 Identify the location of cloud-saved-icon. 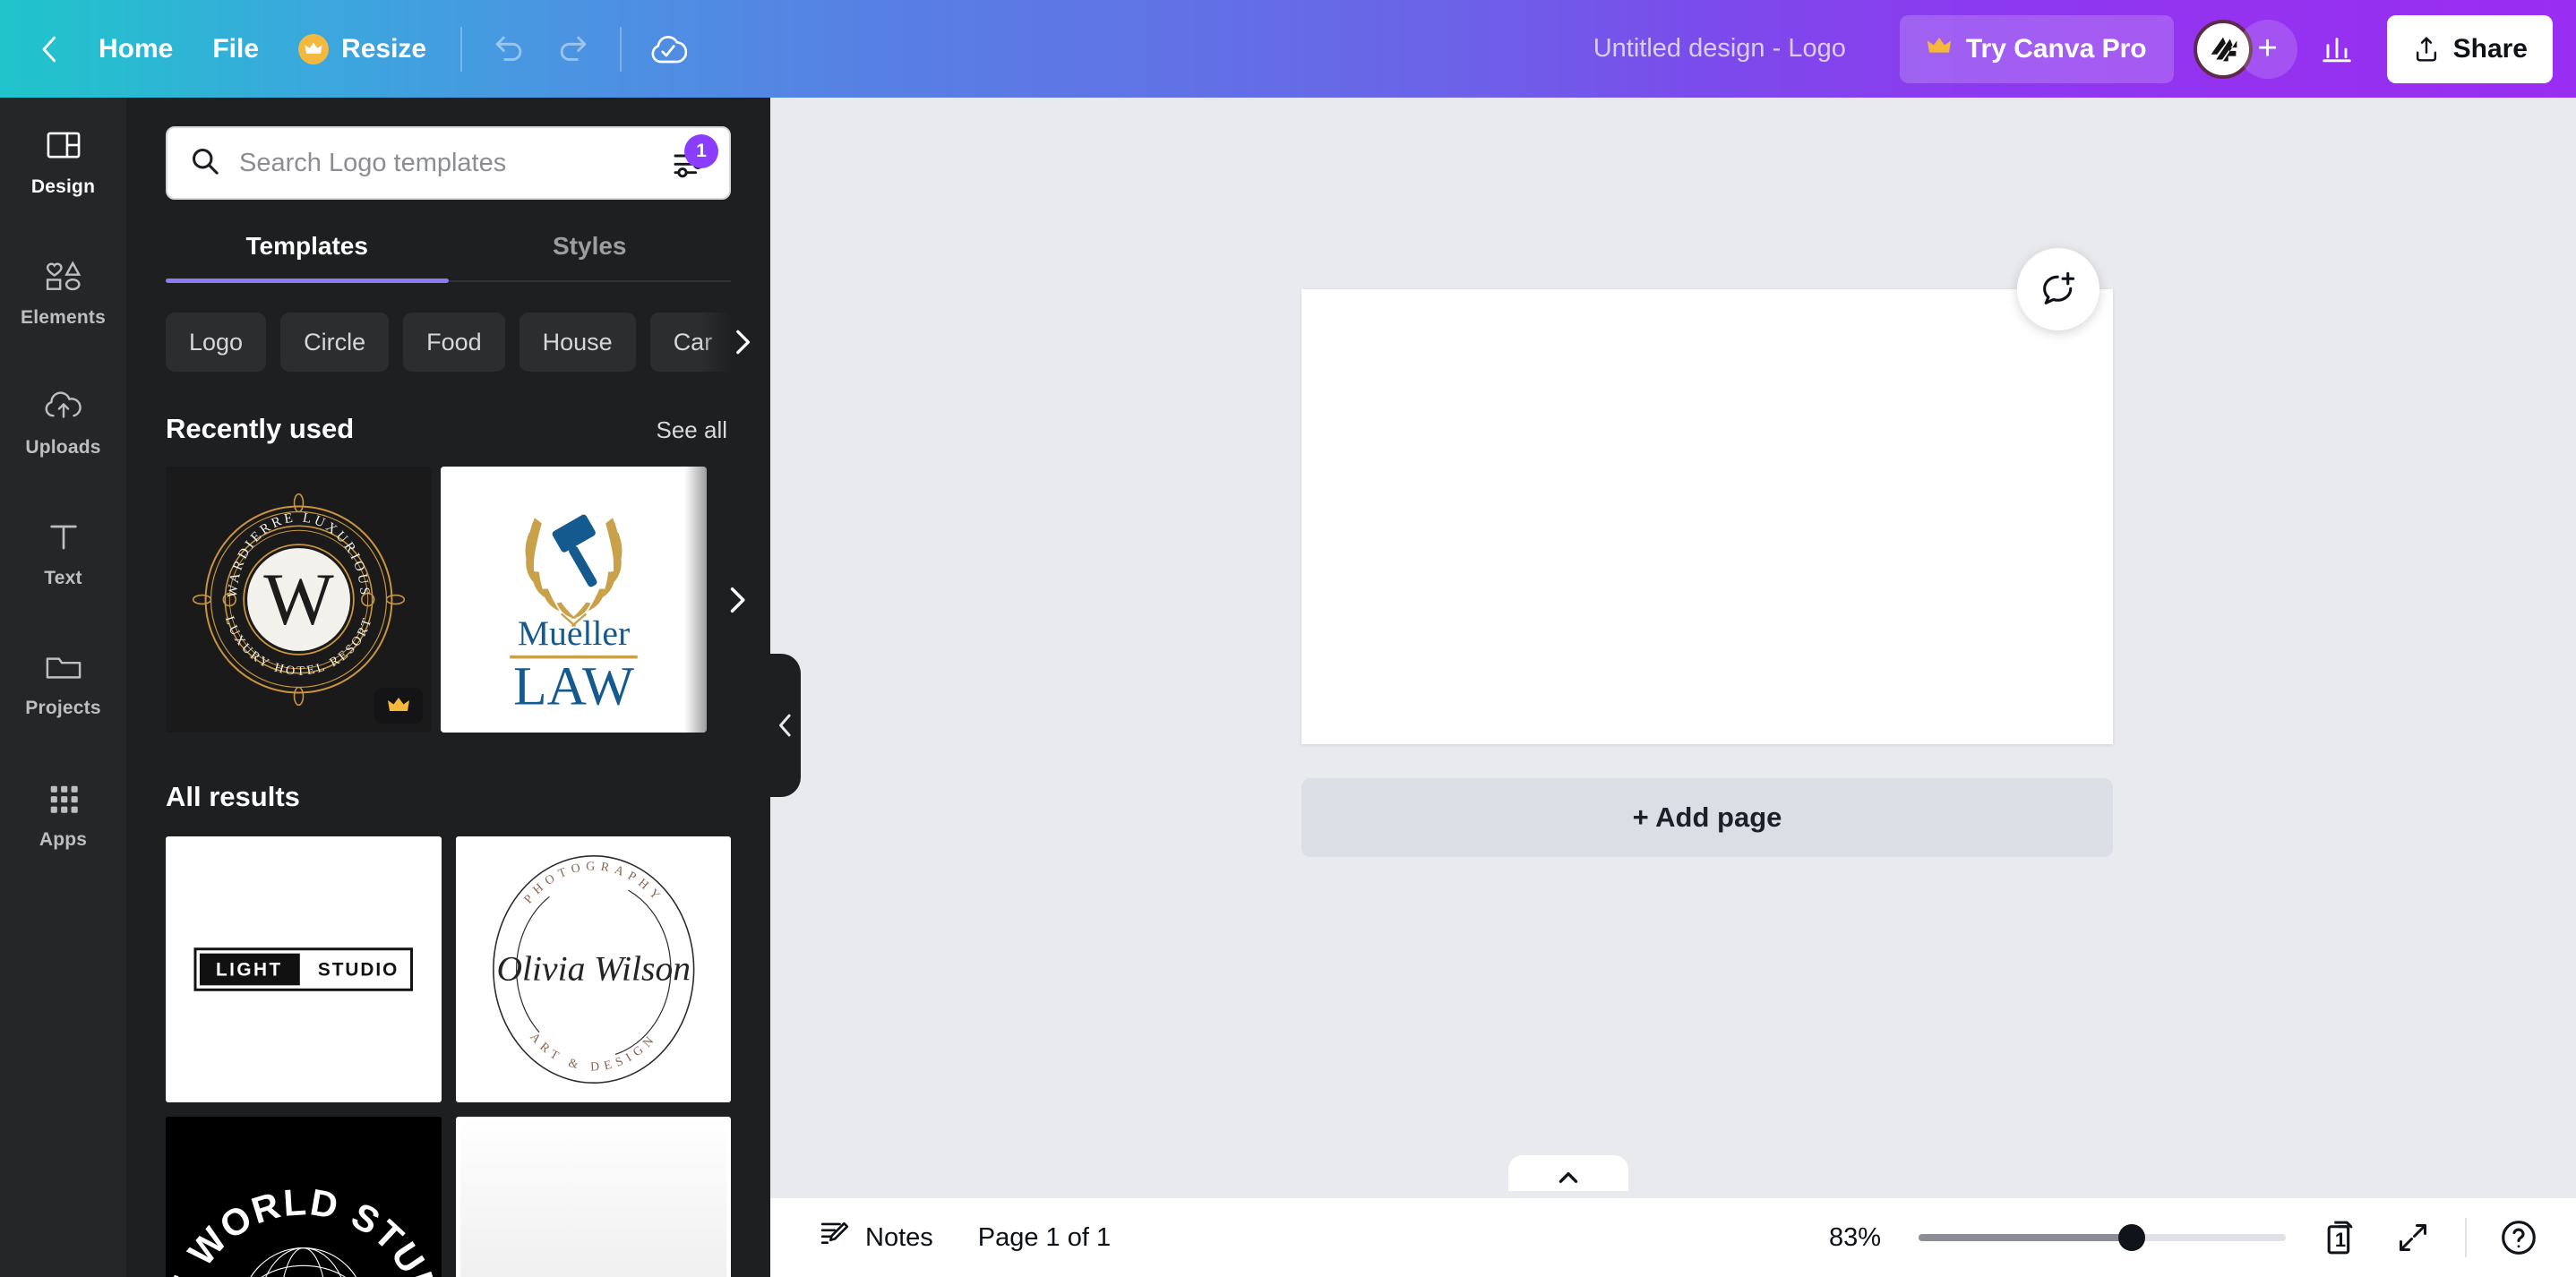
(668, 49).